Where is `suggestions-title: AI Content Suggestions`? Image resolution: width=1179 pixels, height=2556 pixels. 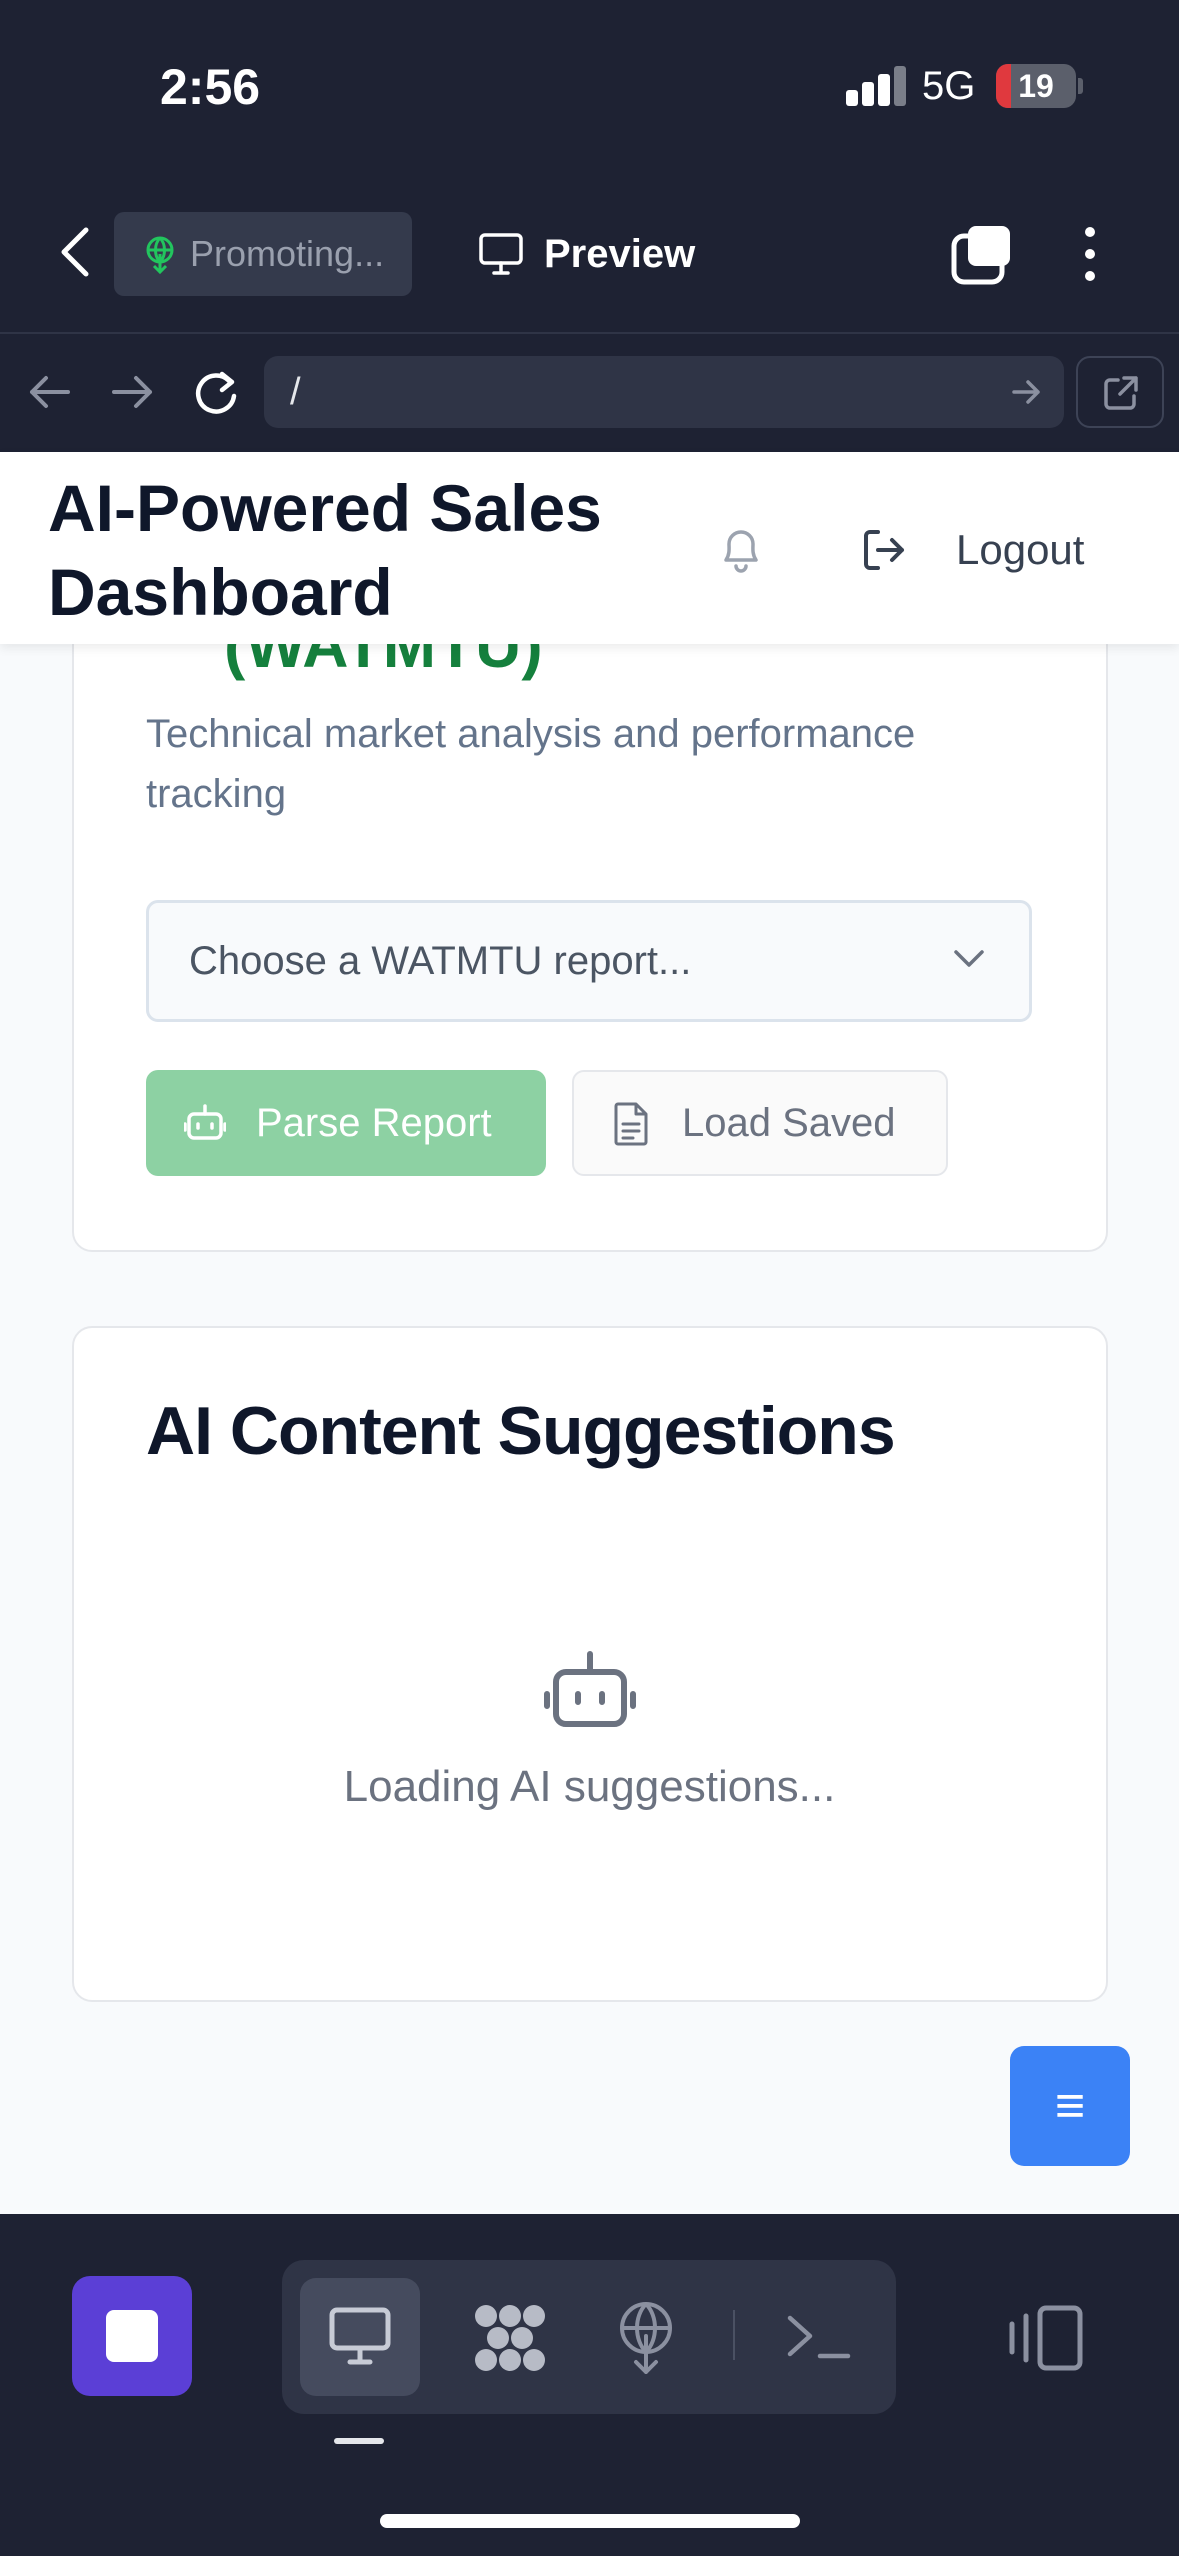
suggestions-title: AI Content Suggestions is located at coordinates (521, 1431).